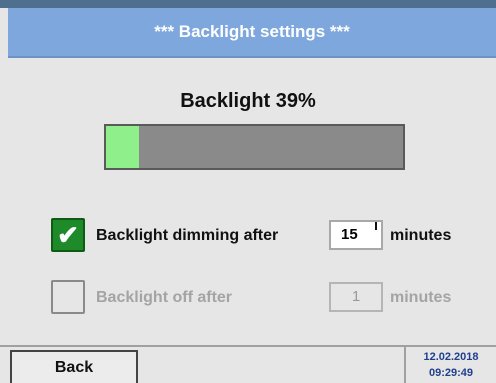 Image resolution: width=496 pixels, height=383 pixels. What do you see at coordinates (376, 226) in the screenshot?
I see `text-cursor` at bounding box center [376, 226].